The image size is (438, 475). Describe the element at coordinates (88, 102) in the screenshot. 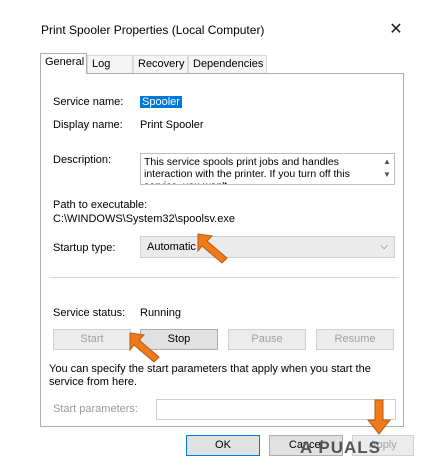

I see `service-name-label: Service name:` at that location.